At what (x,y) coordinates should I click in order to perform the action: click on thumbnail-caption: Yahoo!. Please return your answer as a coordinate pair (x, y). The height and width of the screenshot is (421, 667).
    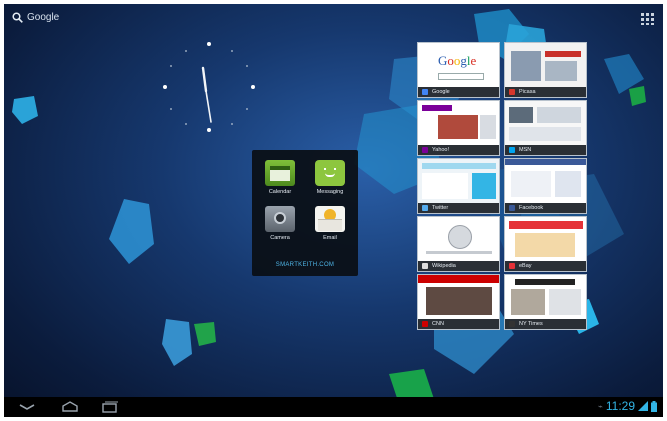
    Looking at the image, I should click on (458, 150).